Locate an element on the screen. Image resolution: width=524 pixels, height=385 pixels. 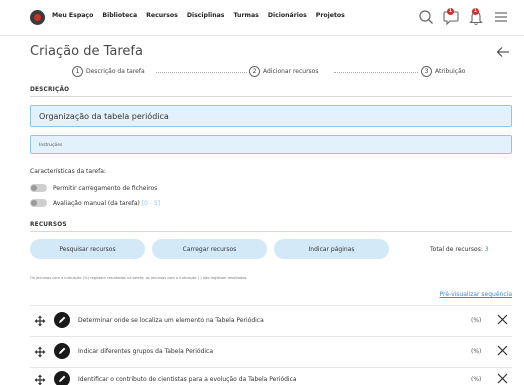
manual-evaluation-text: Avaliação manual (da tarefa) is located at coordinates (96, 203).